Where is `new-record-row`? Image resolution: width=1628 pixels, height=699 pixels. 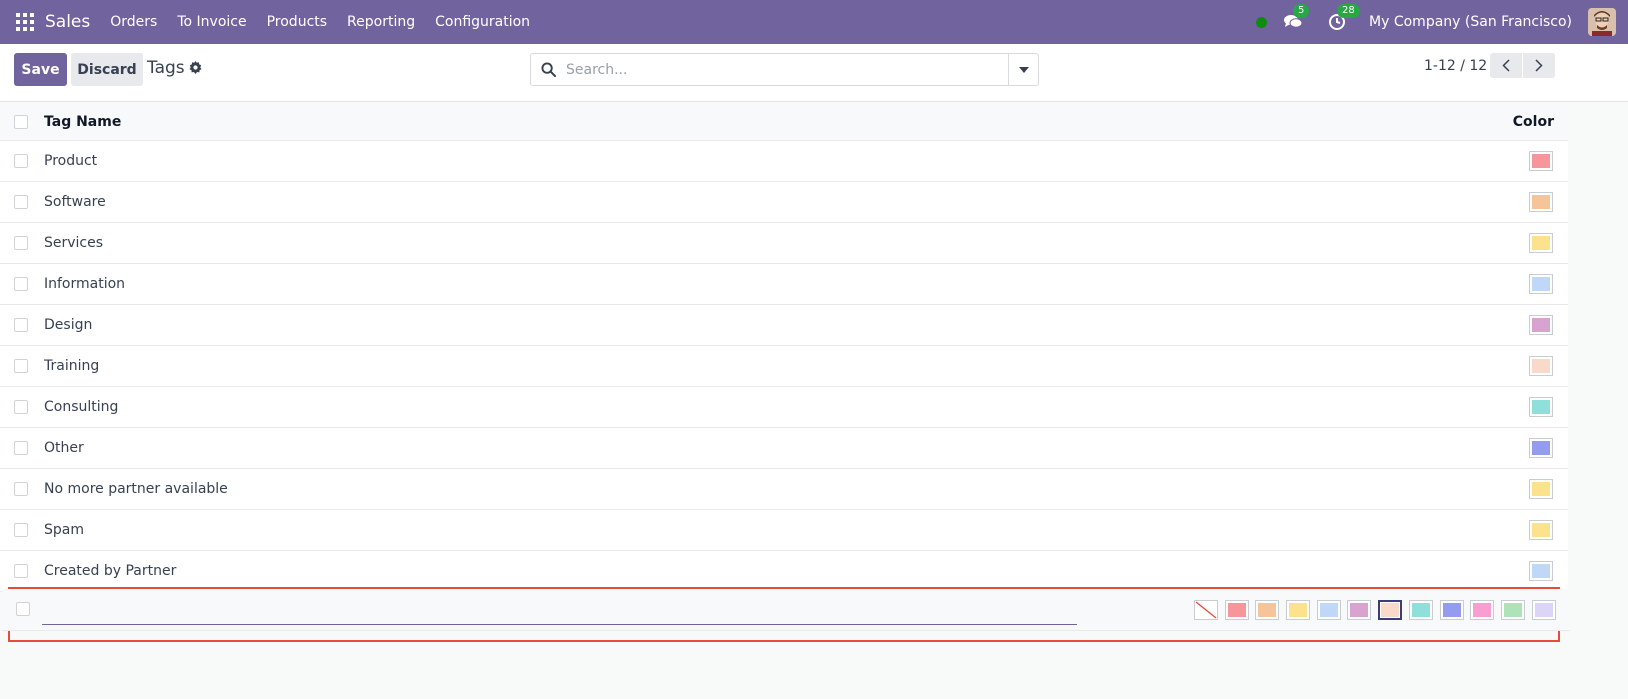 new-record-row is located at coordinates (786, 610).